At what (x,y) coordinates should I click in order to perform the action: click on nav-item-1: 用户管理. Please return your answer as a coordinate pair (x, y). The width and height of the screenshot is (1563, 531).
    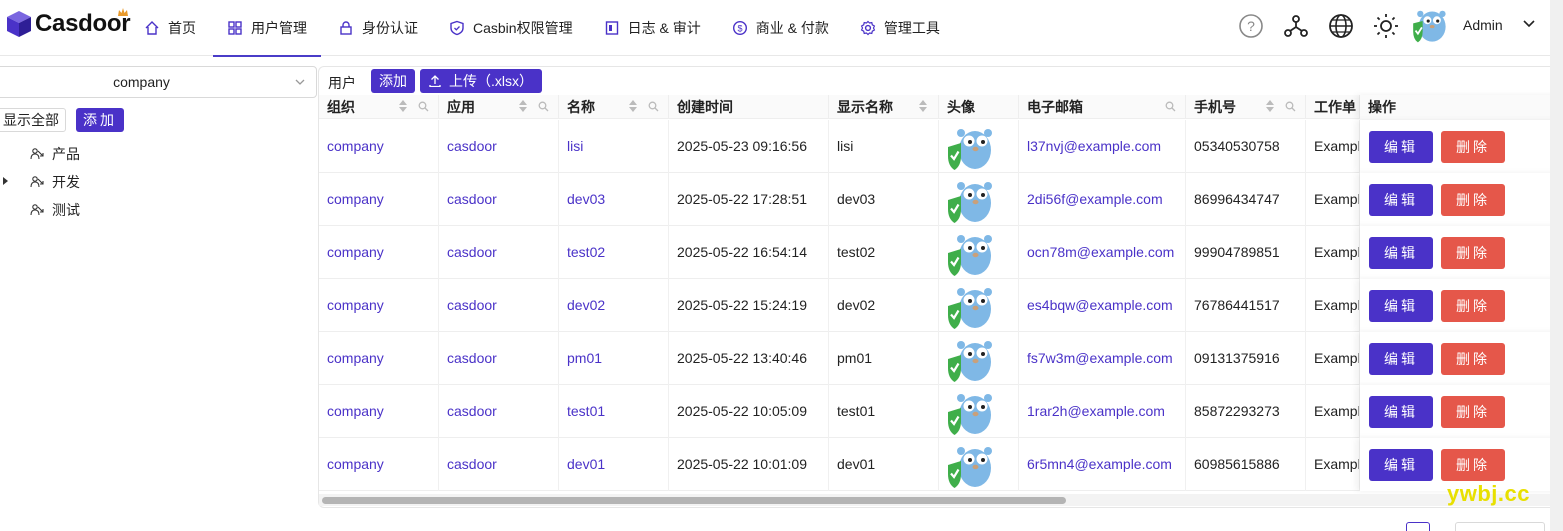
    Looking at the image, I should click on (267, 28).